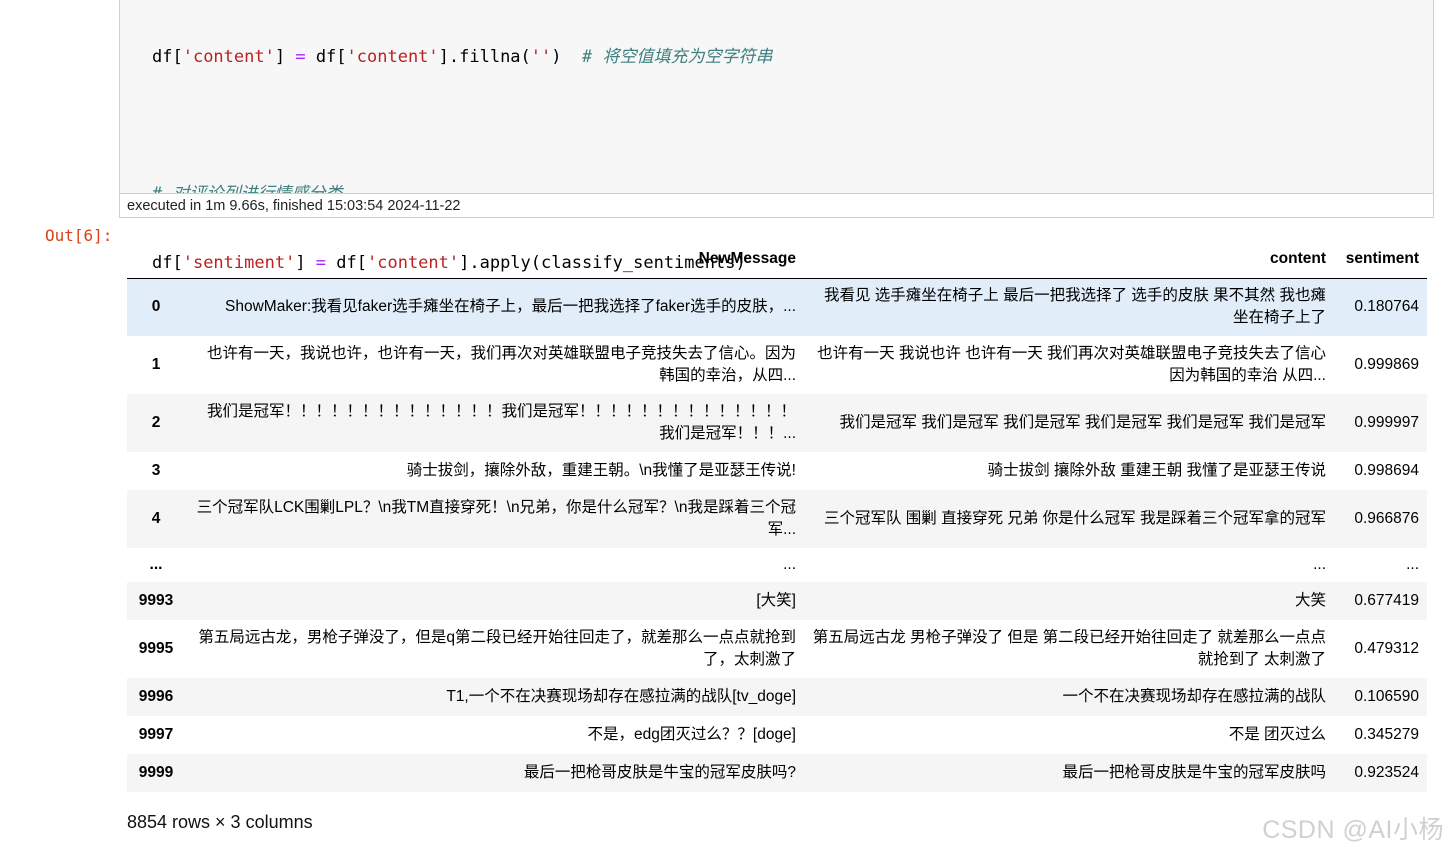  Describe the element at coordinates (220, 822) in the screenshot. I see `dataframe-shape: 8854 rows × 3 columns` at that location.